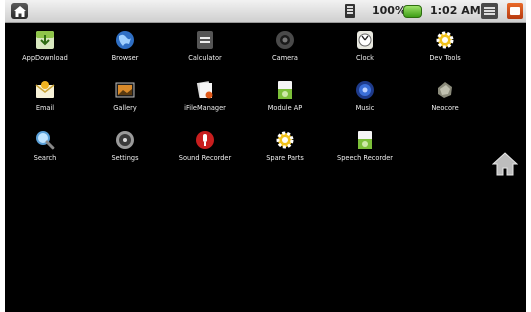  What do you see at coordinates (285, 40) in the screenshot?
I see `camera-icon` at bounding box center [285, 40].